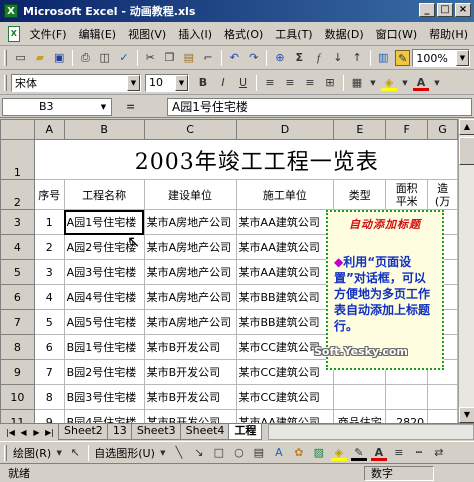 This screenshot has height=482, width=474. What do you see at coordinates (360, 194) in the screenshot?
I see `header-cell: 类型` at bounding box center [360, 194].